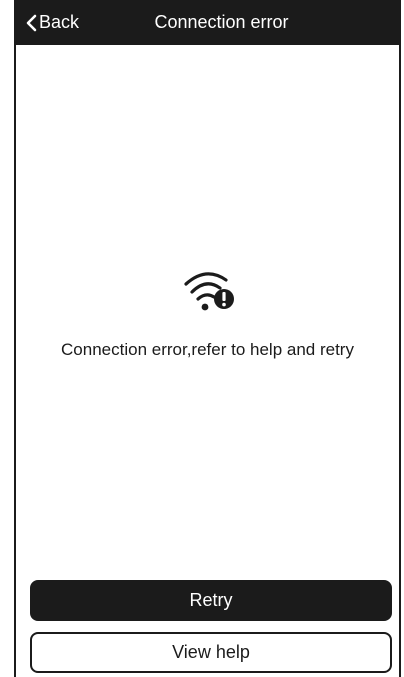  I want to click on retry-button: Retry, so click(211, 600).